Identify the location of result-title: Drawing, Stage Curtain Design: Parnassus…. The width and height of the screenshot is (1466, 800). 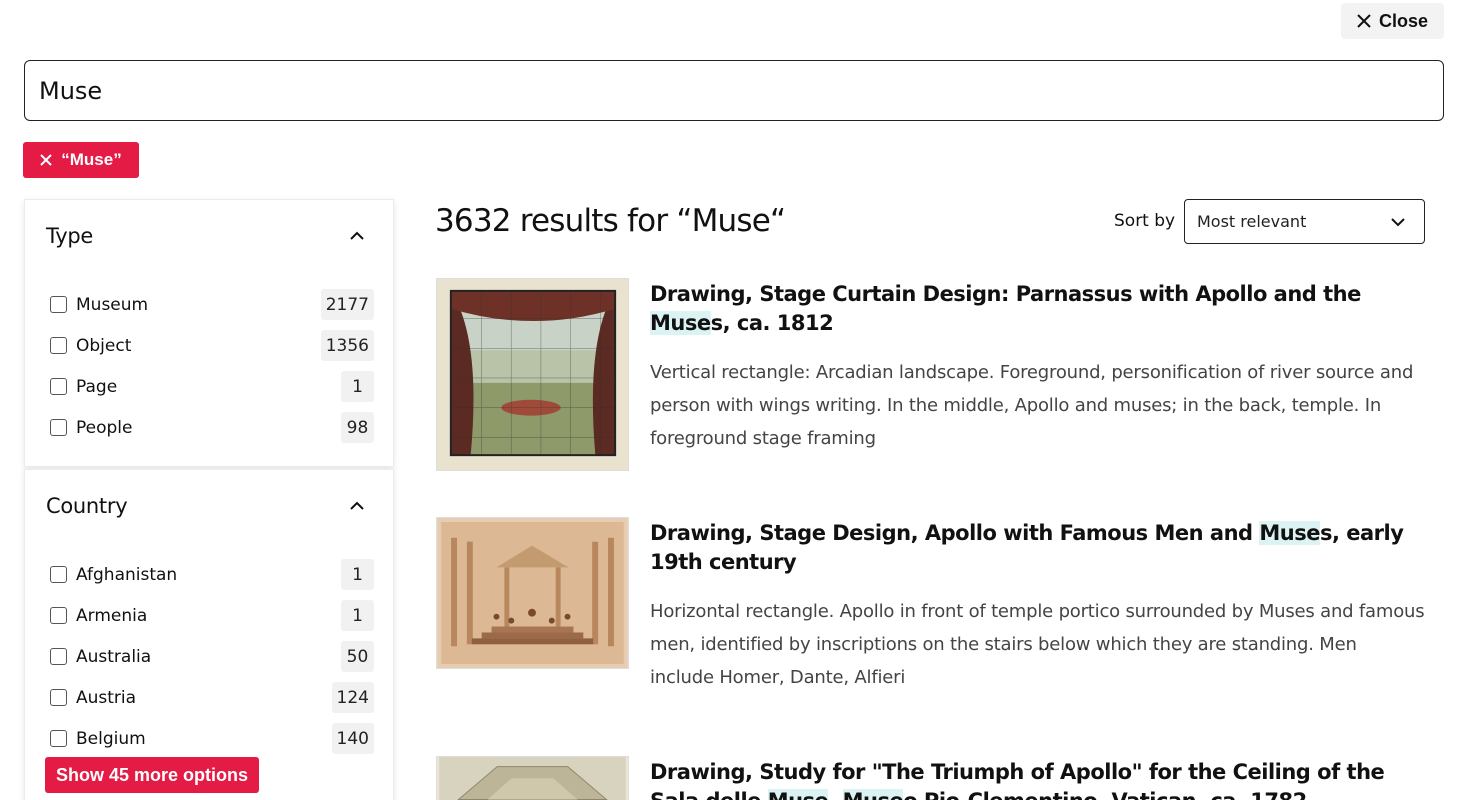
(1030, 309).